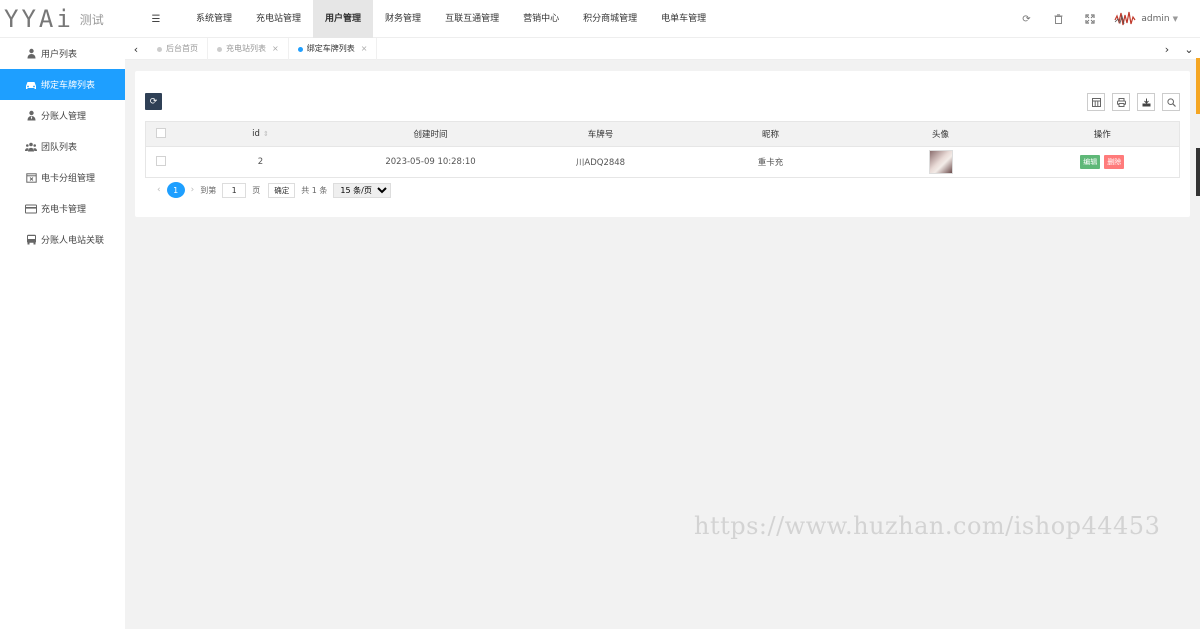 The image size is (1200, 629). I want to click on sidebar-item-payee-station-link: 分账人电站关联, so click(62, 239).